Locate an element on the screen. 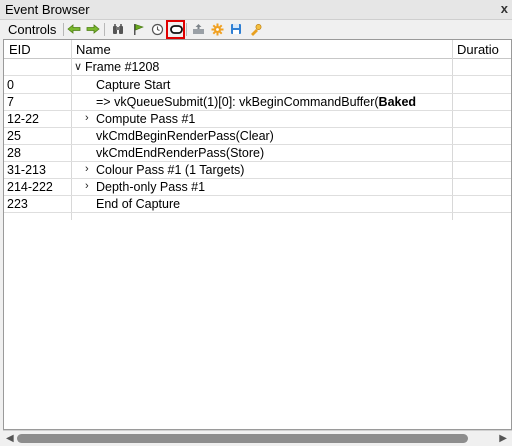 The height and width of the screenshot is (446, 512). row-name: Colour Pass #1 (1 Targets) is located at coordinates (170, 170).